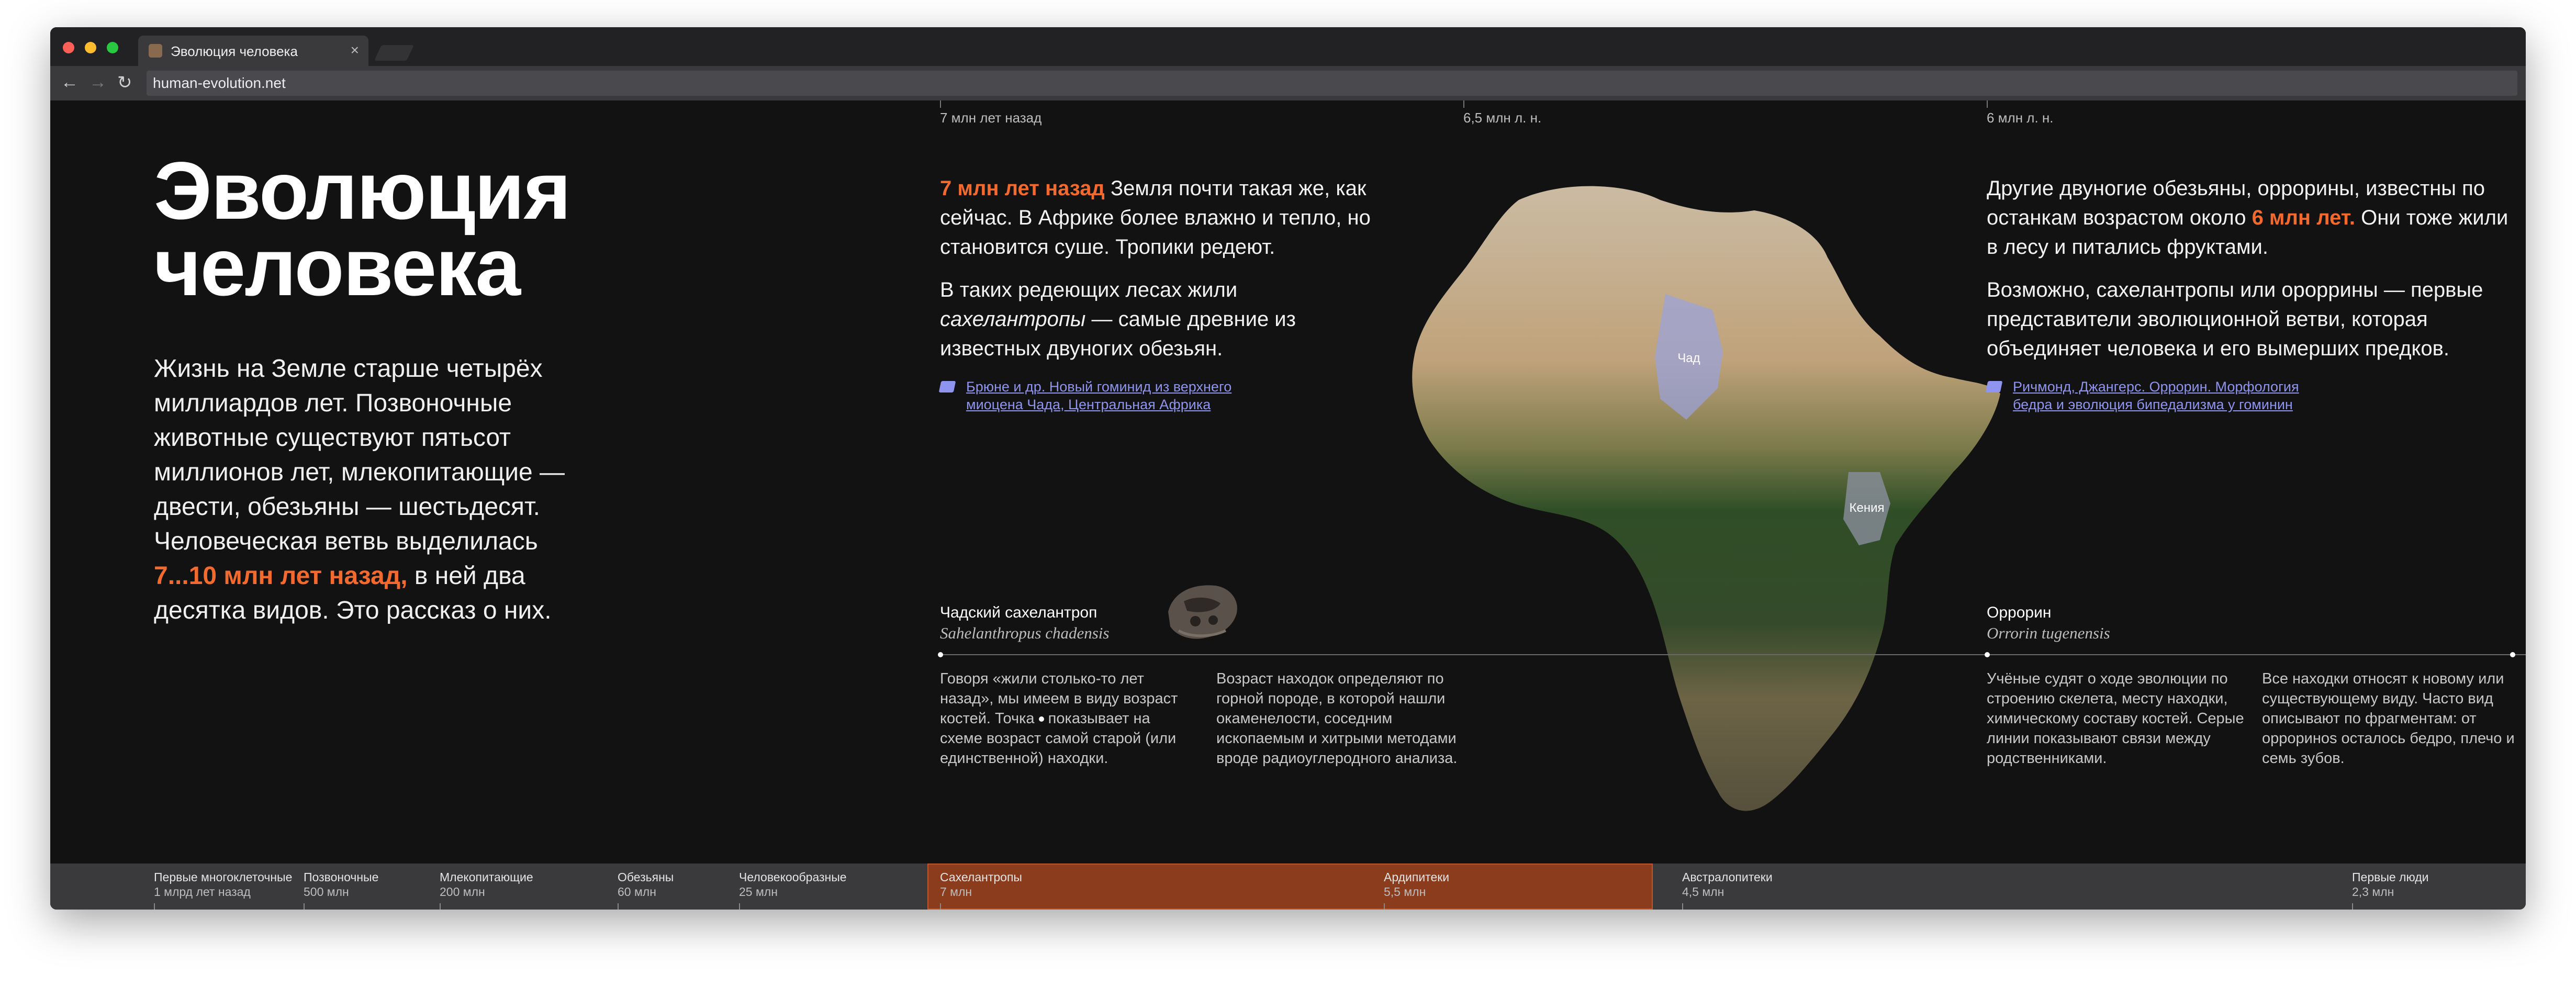 Image resolution: width=2576 pixels, height=987 pixels. Describe the element at coordinates (2390, 877) in the screenshot. I see `era-name: Первые люди` at that location.